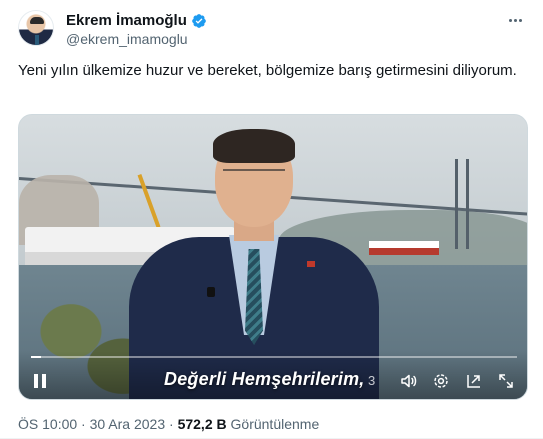 The image size is (543, 439). I want to click on avatar-tie, so click(37, 40).